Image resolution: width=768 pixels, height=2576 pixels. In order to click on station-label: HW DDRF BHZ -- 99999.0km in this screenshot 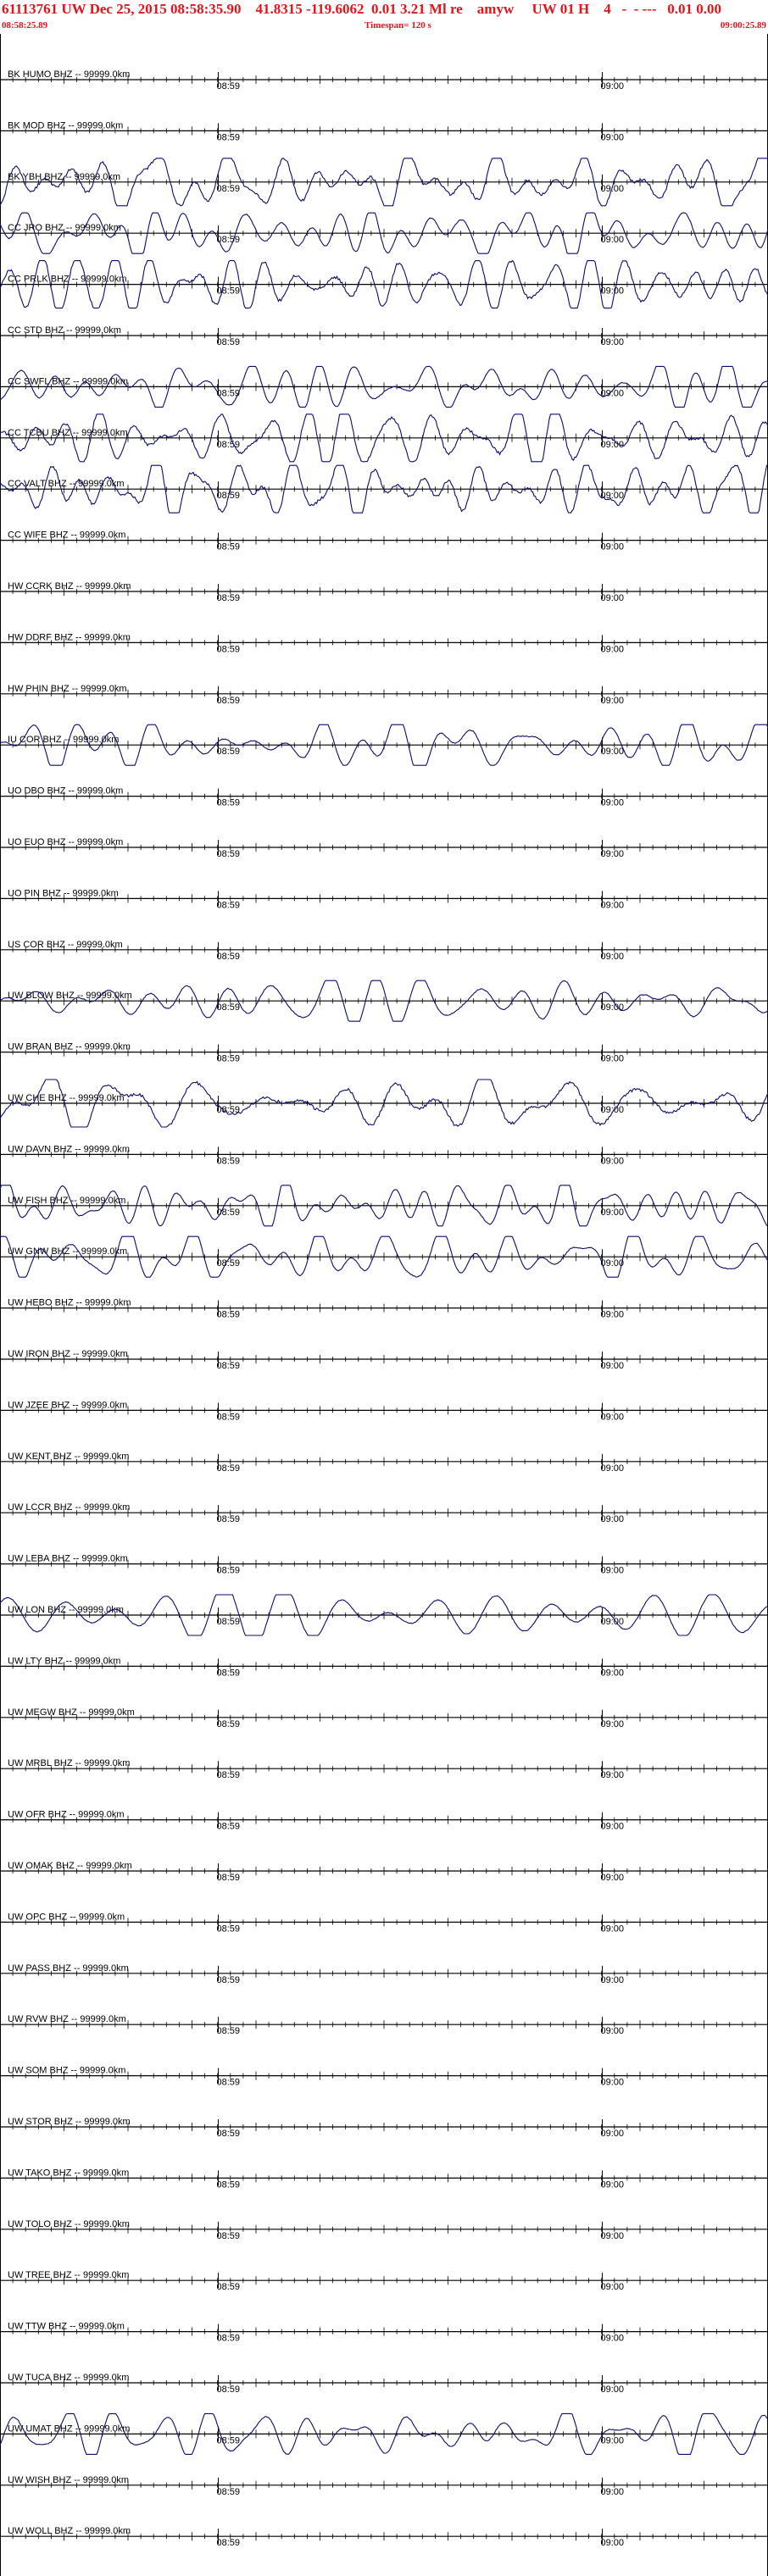, I will do `click(69, 637)`.